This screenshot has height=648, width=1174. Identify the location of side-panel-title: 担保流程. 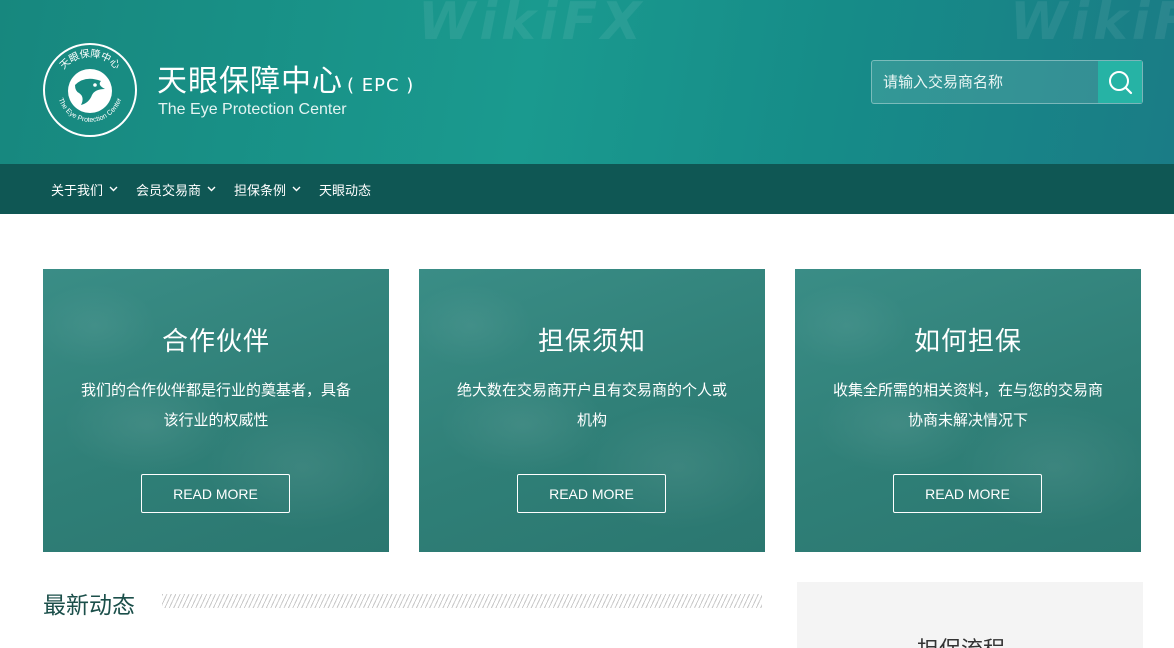
(961, 640).